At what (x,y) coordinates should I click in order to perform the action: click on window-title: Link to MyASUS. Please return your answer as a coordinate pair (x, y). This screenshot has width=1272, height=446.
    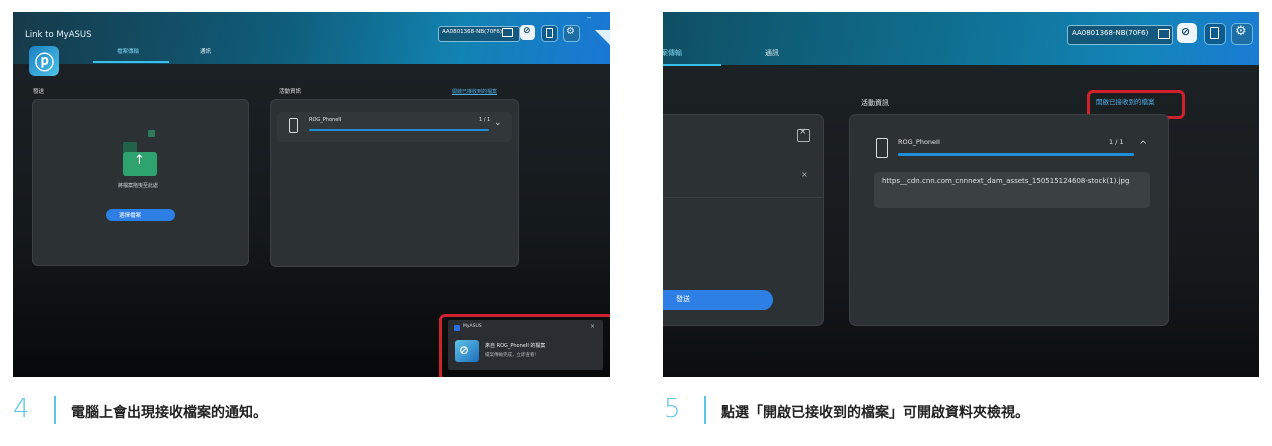
    Looking at the image, I should click on (58, 35).